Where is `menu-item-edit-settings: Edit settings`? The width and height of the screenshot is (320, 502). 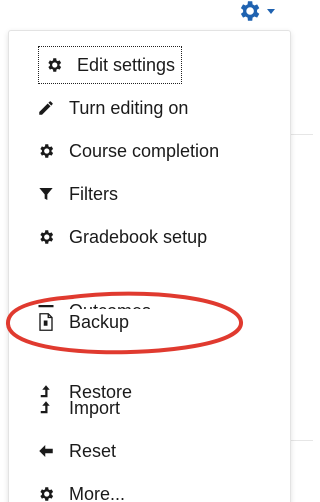 menu-item-edit-settings: Edit settings is located at coordinates (110, 65).